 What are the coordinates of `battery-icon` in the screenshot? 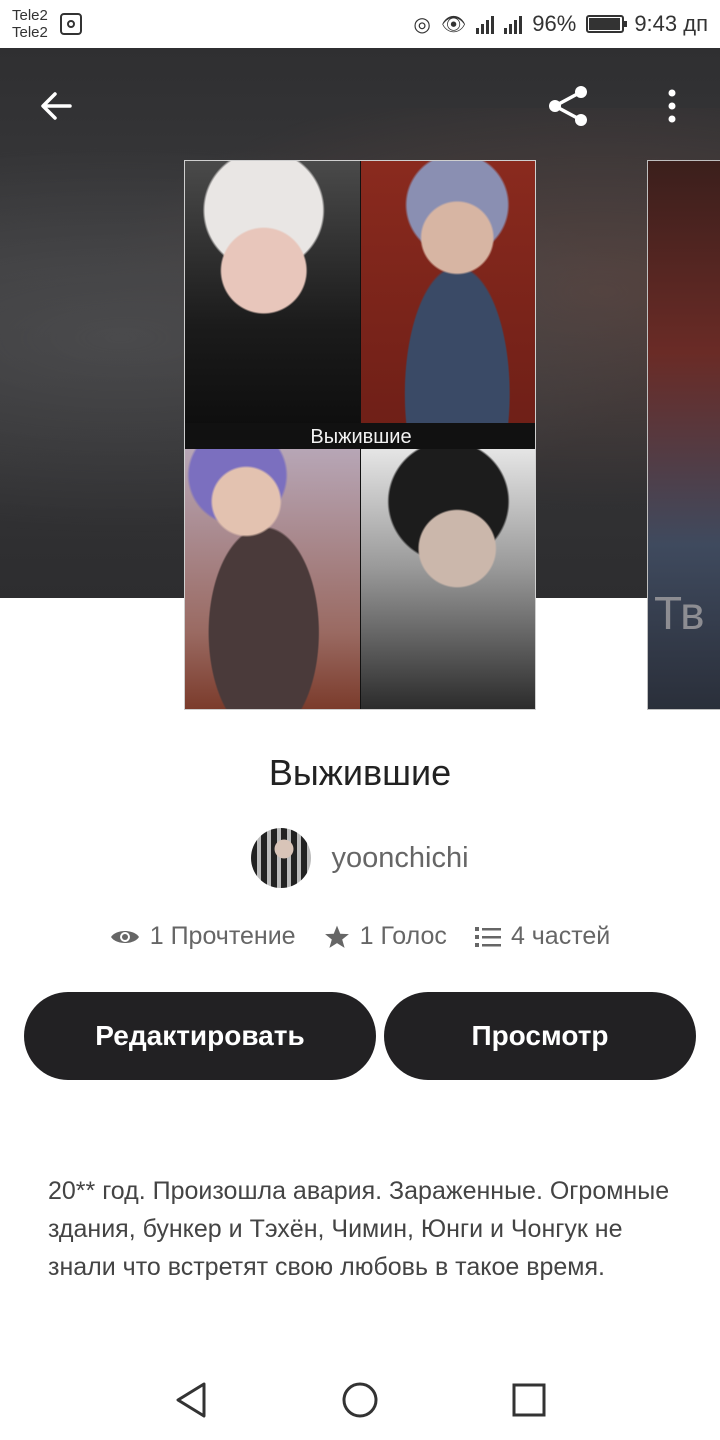 It's located at (607, 24).